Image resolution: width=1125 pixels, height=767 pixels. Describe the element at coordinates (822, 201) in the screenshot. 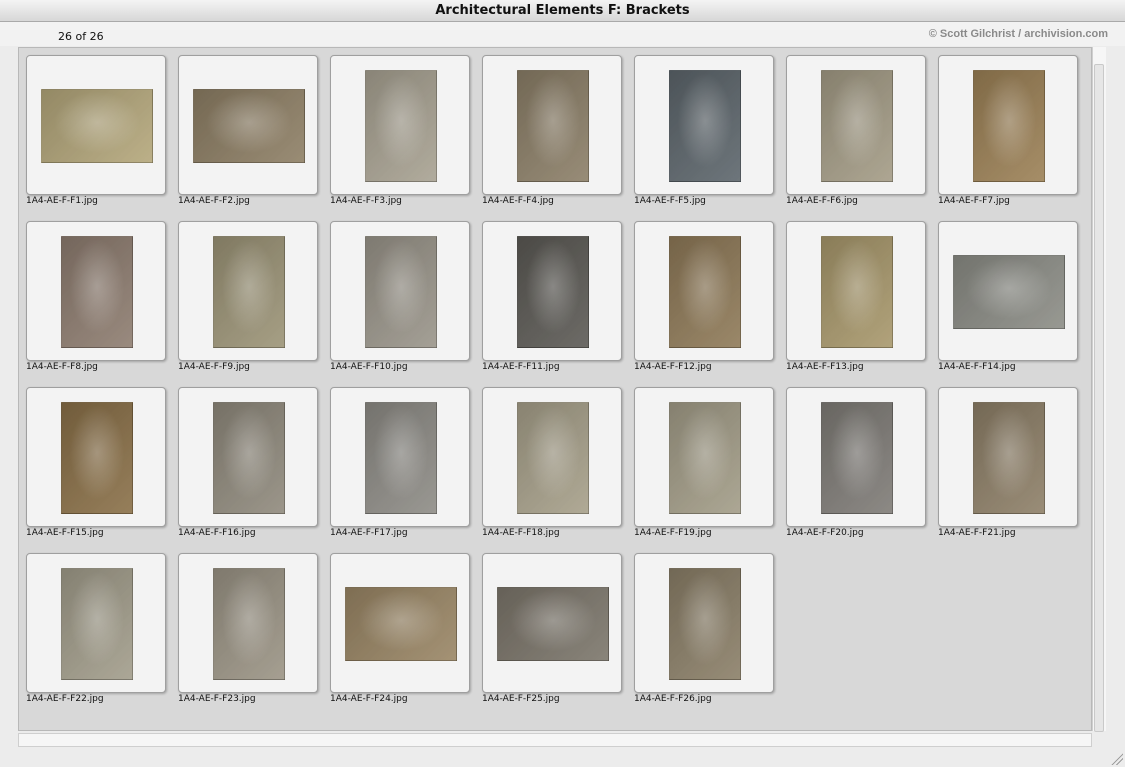

I see `thumbnail-filename: 1A4-AE-F-F6.jpg` at that location.